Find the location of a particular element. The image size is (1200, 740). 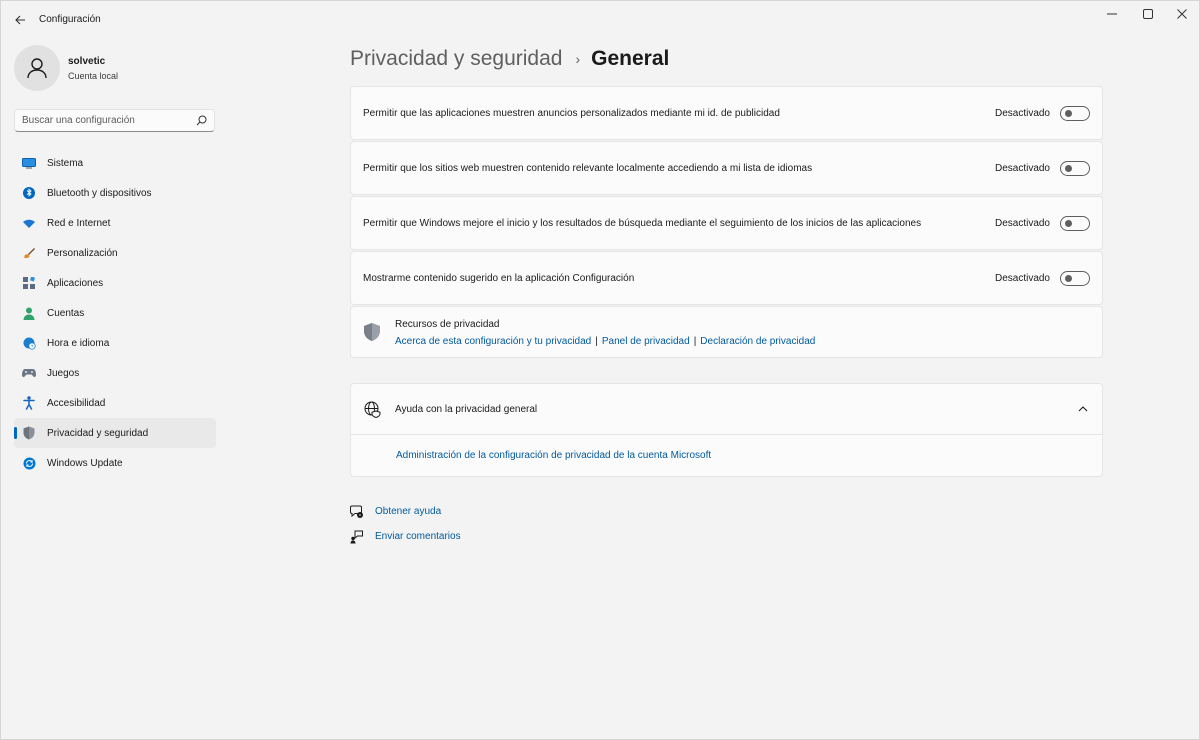

back-button is located at coordinates (20, 20).